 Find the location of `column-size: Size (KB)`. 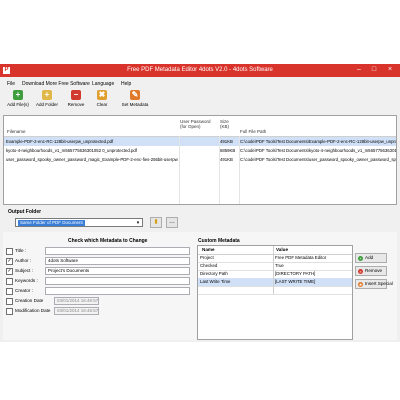

column-size: Size (KB) is located at coordinates (228, 124).